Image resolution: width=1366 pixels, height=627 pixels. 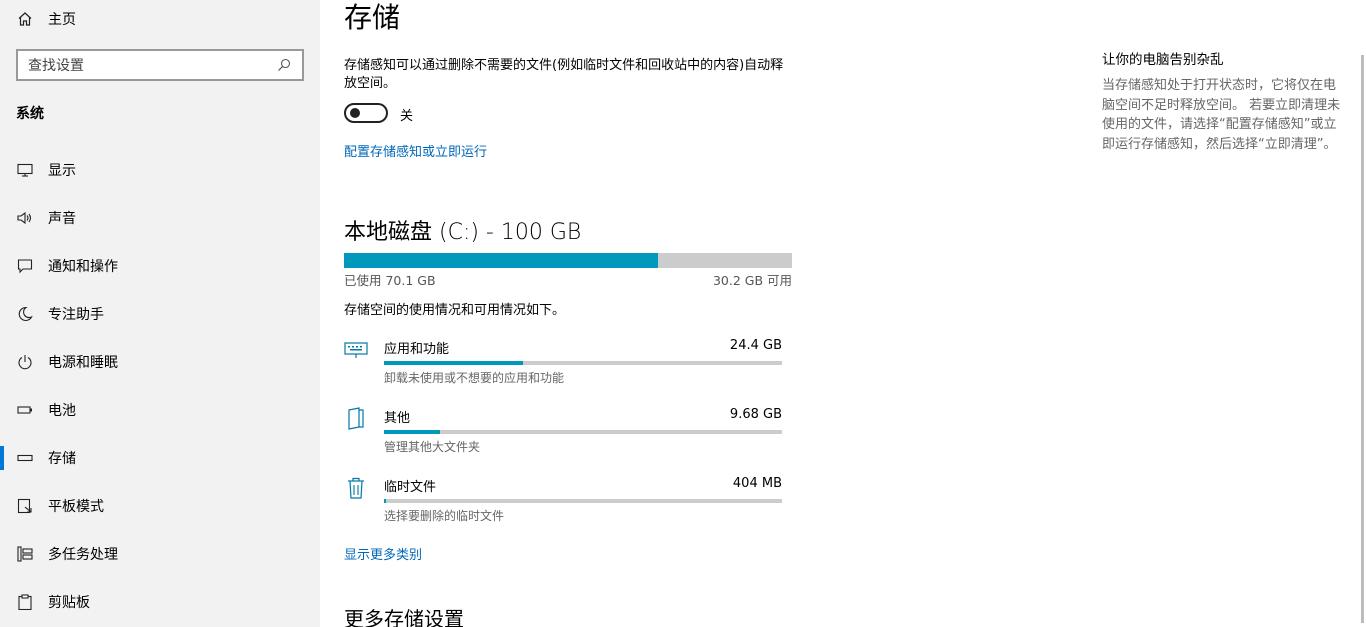 What do you see at coordinates (30, 114) in the screenshot?
I see `section-title: 系统` at bounding box center [30, 114].